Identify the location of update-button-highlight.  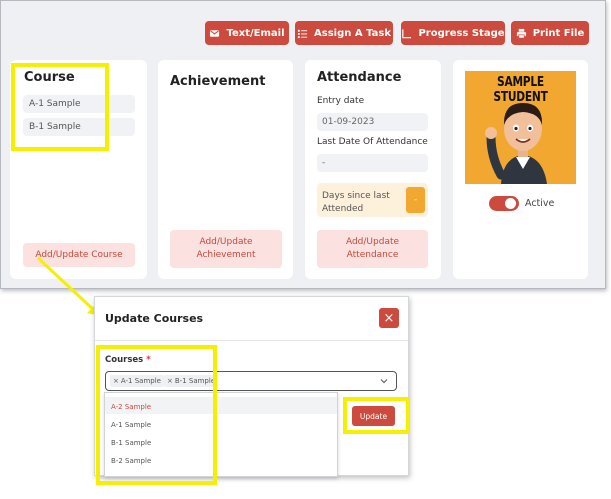
(376, 415).